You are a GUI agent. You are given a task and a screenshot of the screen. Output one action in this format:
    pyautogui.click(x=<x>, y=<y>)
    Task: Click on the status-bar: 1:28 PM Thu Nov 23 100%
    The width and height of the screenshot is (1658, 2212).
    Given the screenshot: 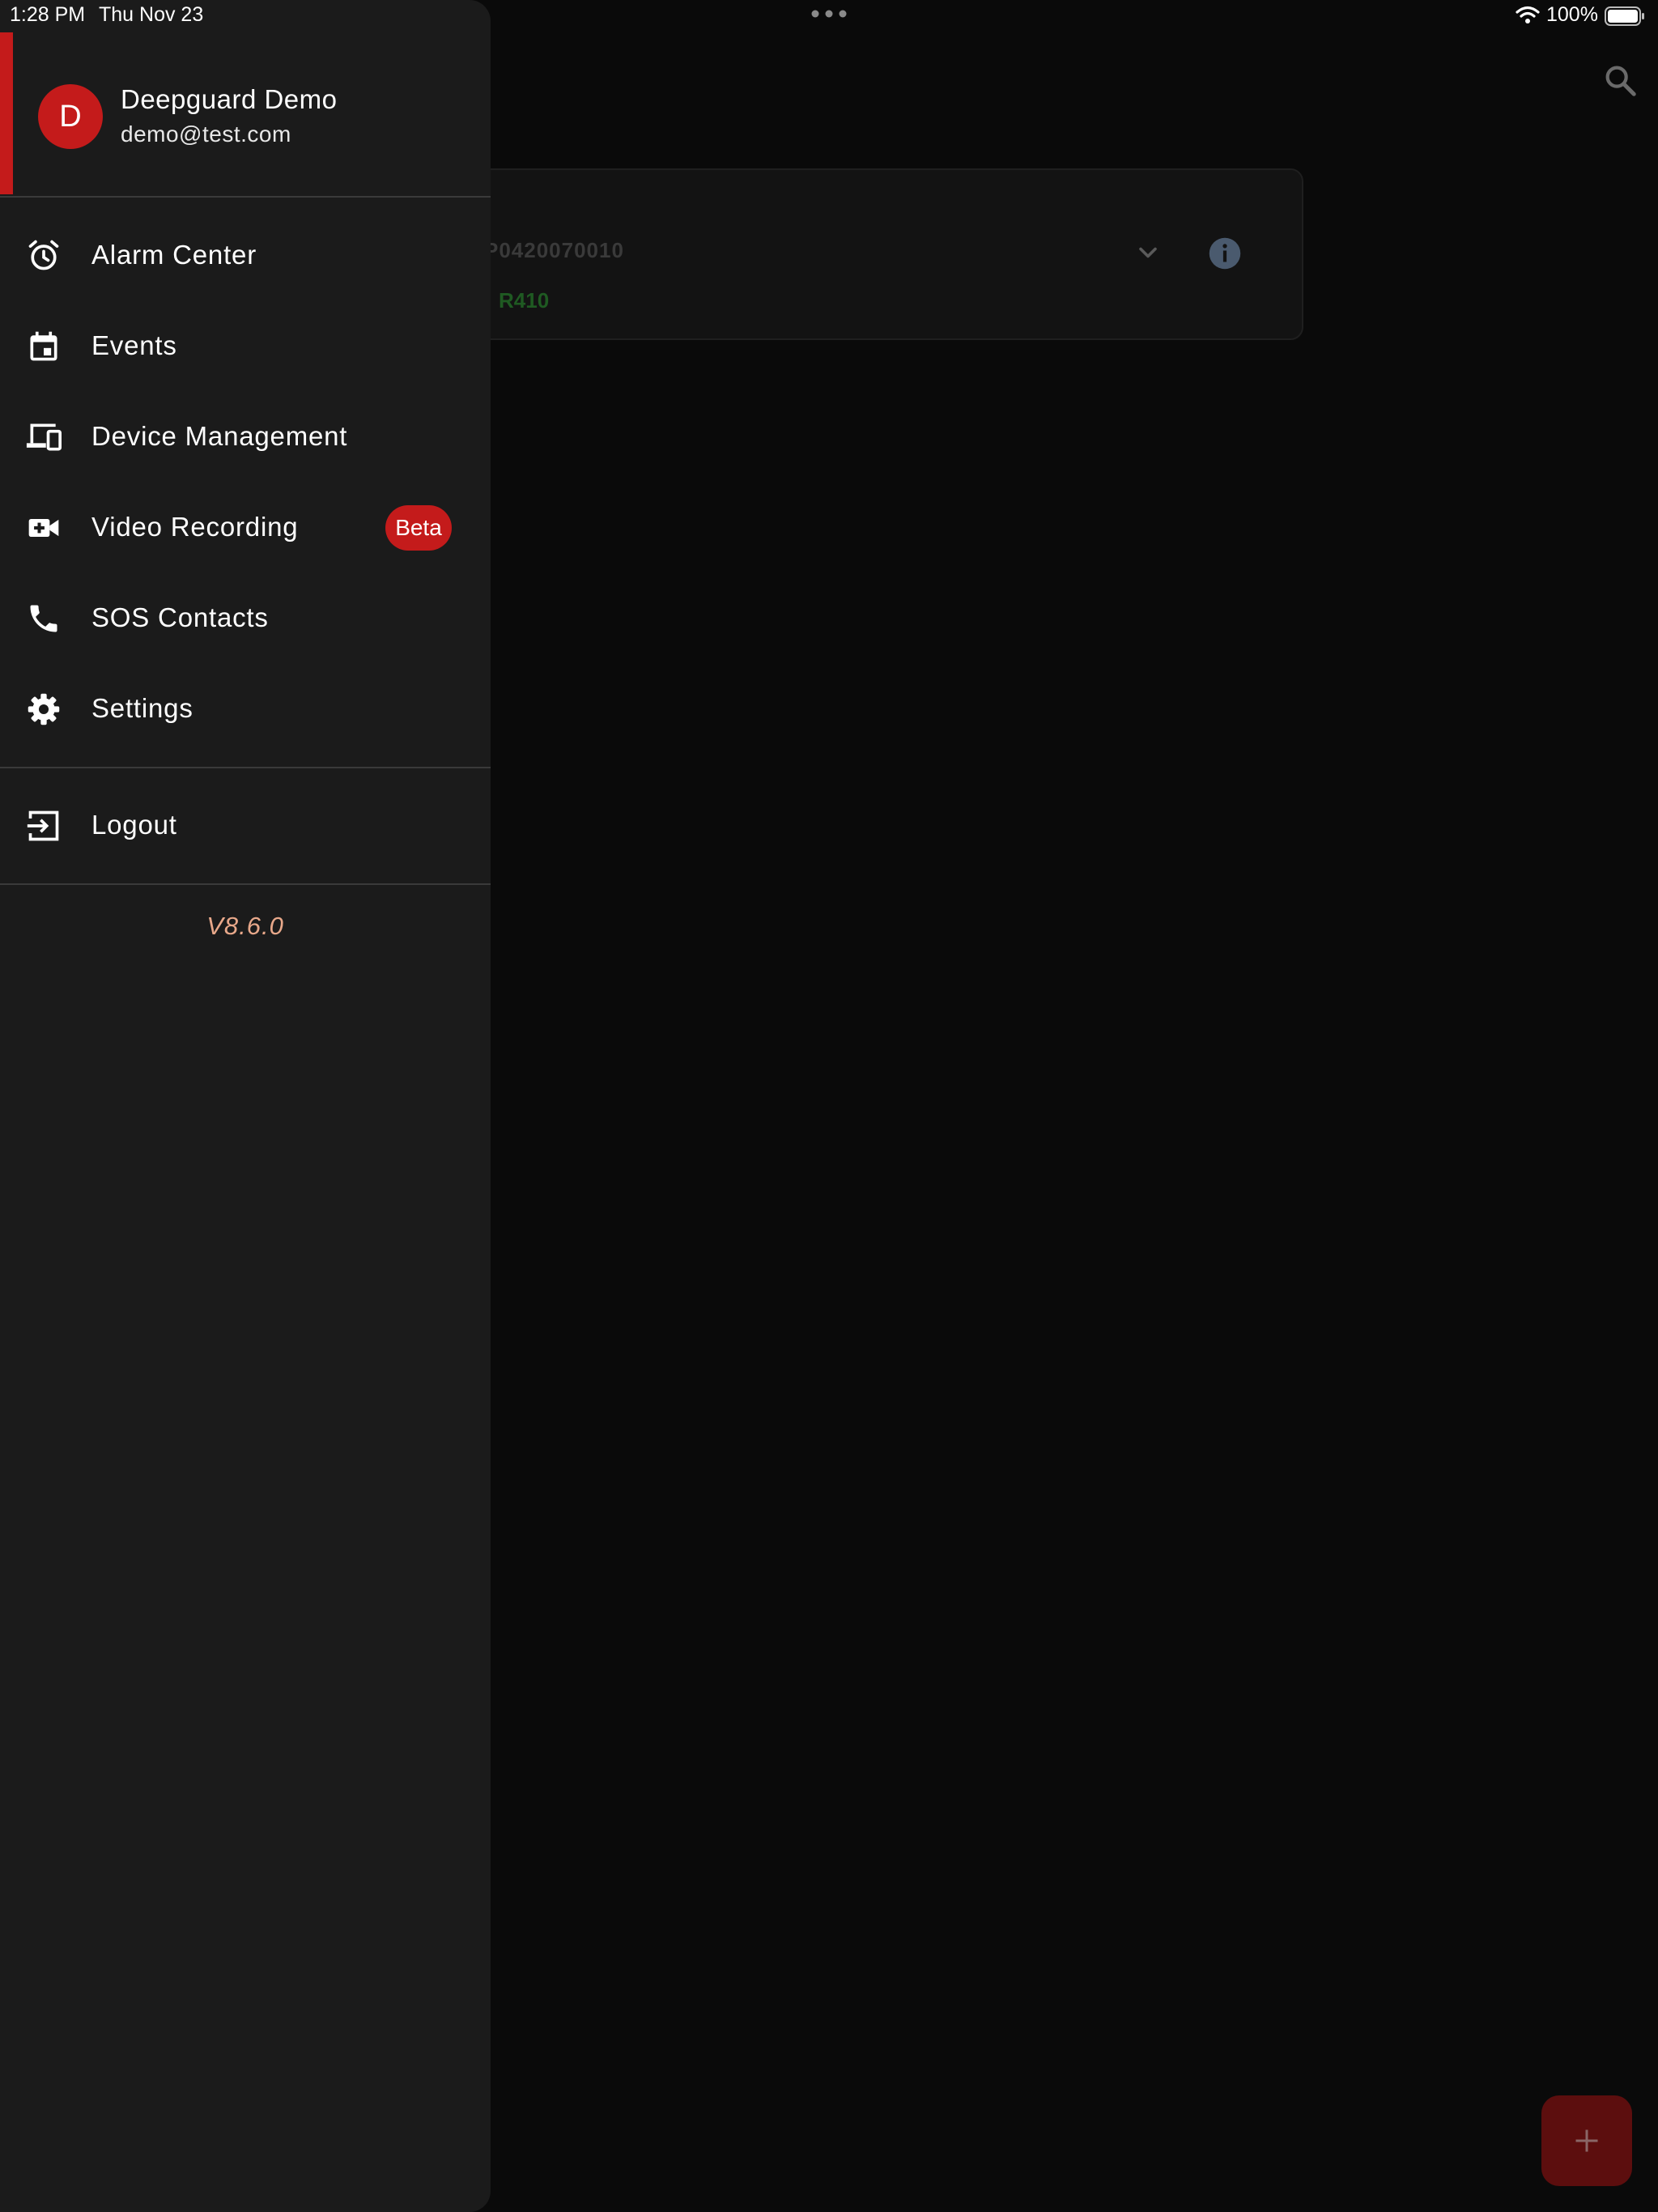 What is the action you would take?
    pyautogui.click(x=829, y=16)
    